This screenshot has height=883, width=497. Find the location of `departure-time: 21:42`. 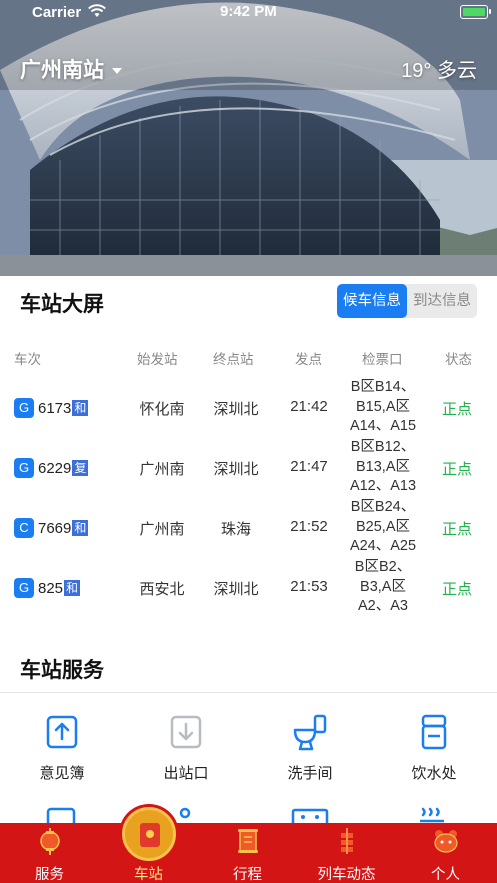

departure-time: 21:42 is located at coordinates (309, 406).